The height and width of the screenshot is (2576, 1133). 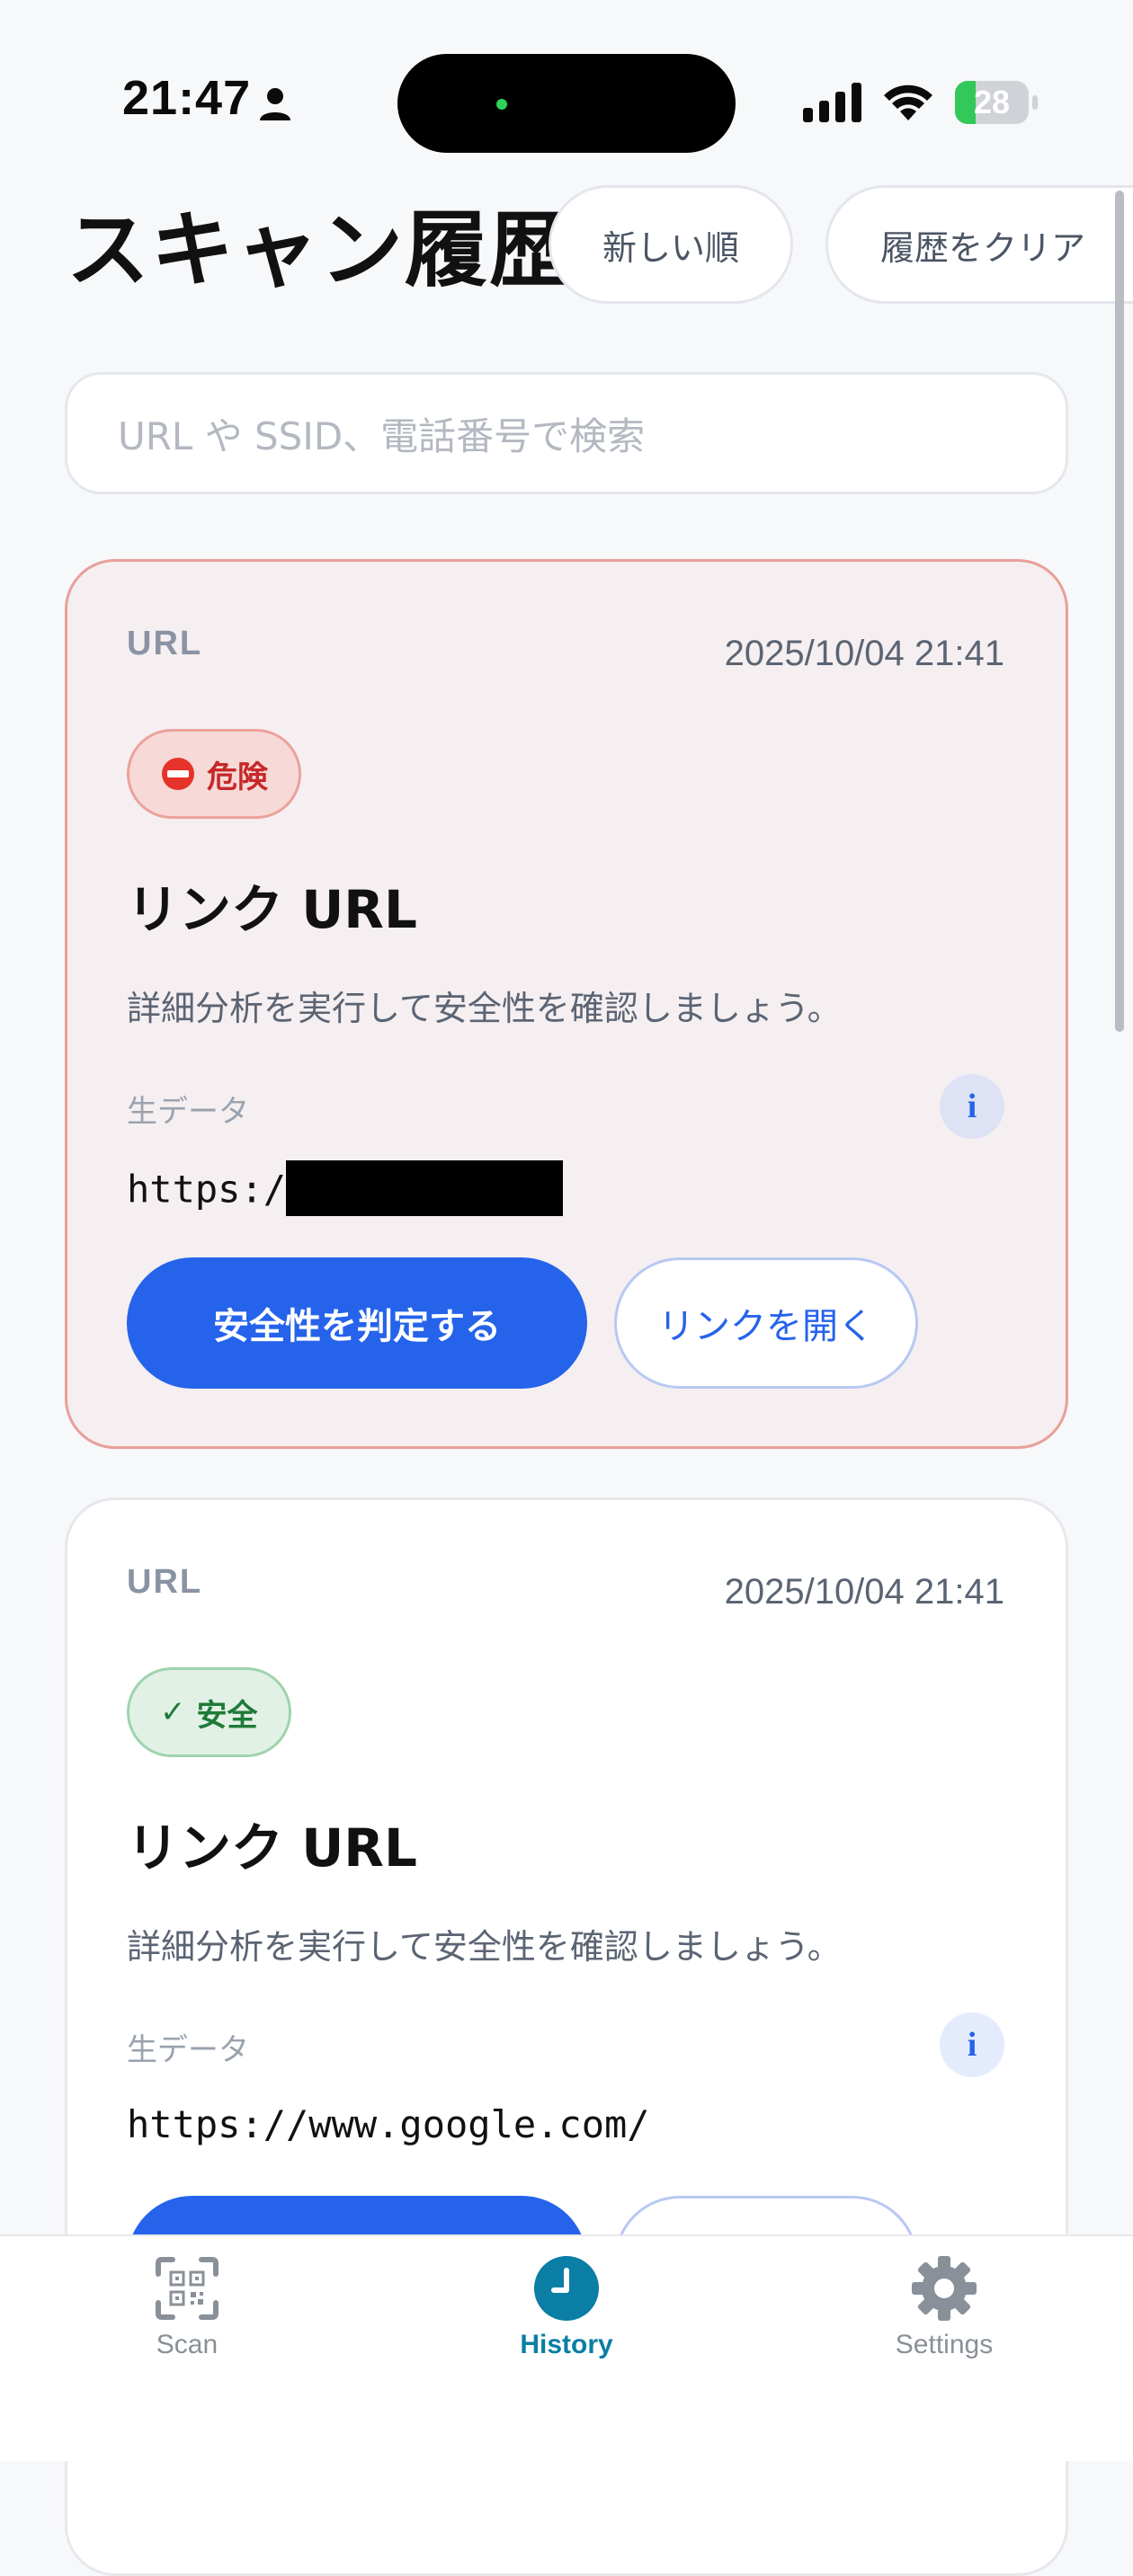 I want to click on battery-percent: 28, so click(x=992, y=102).